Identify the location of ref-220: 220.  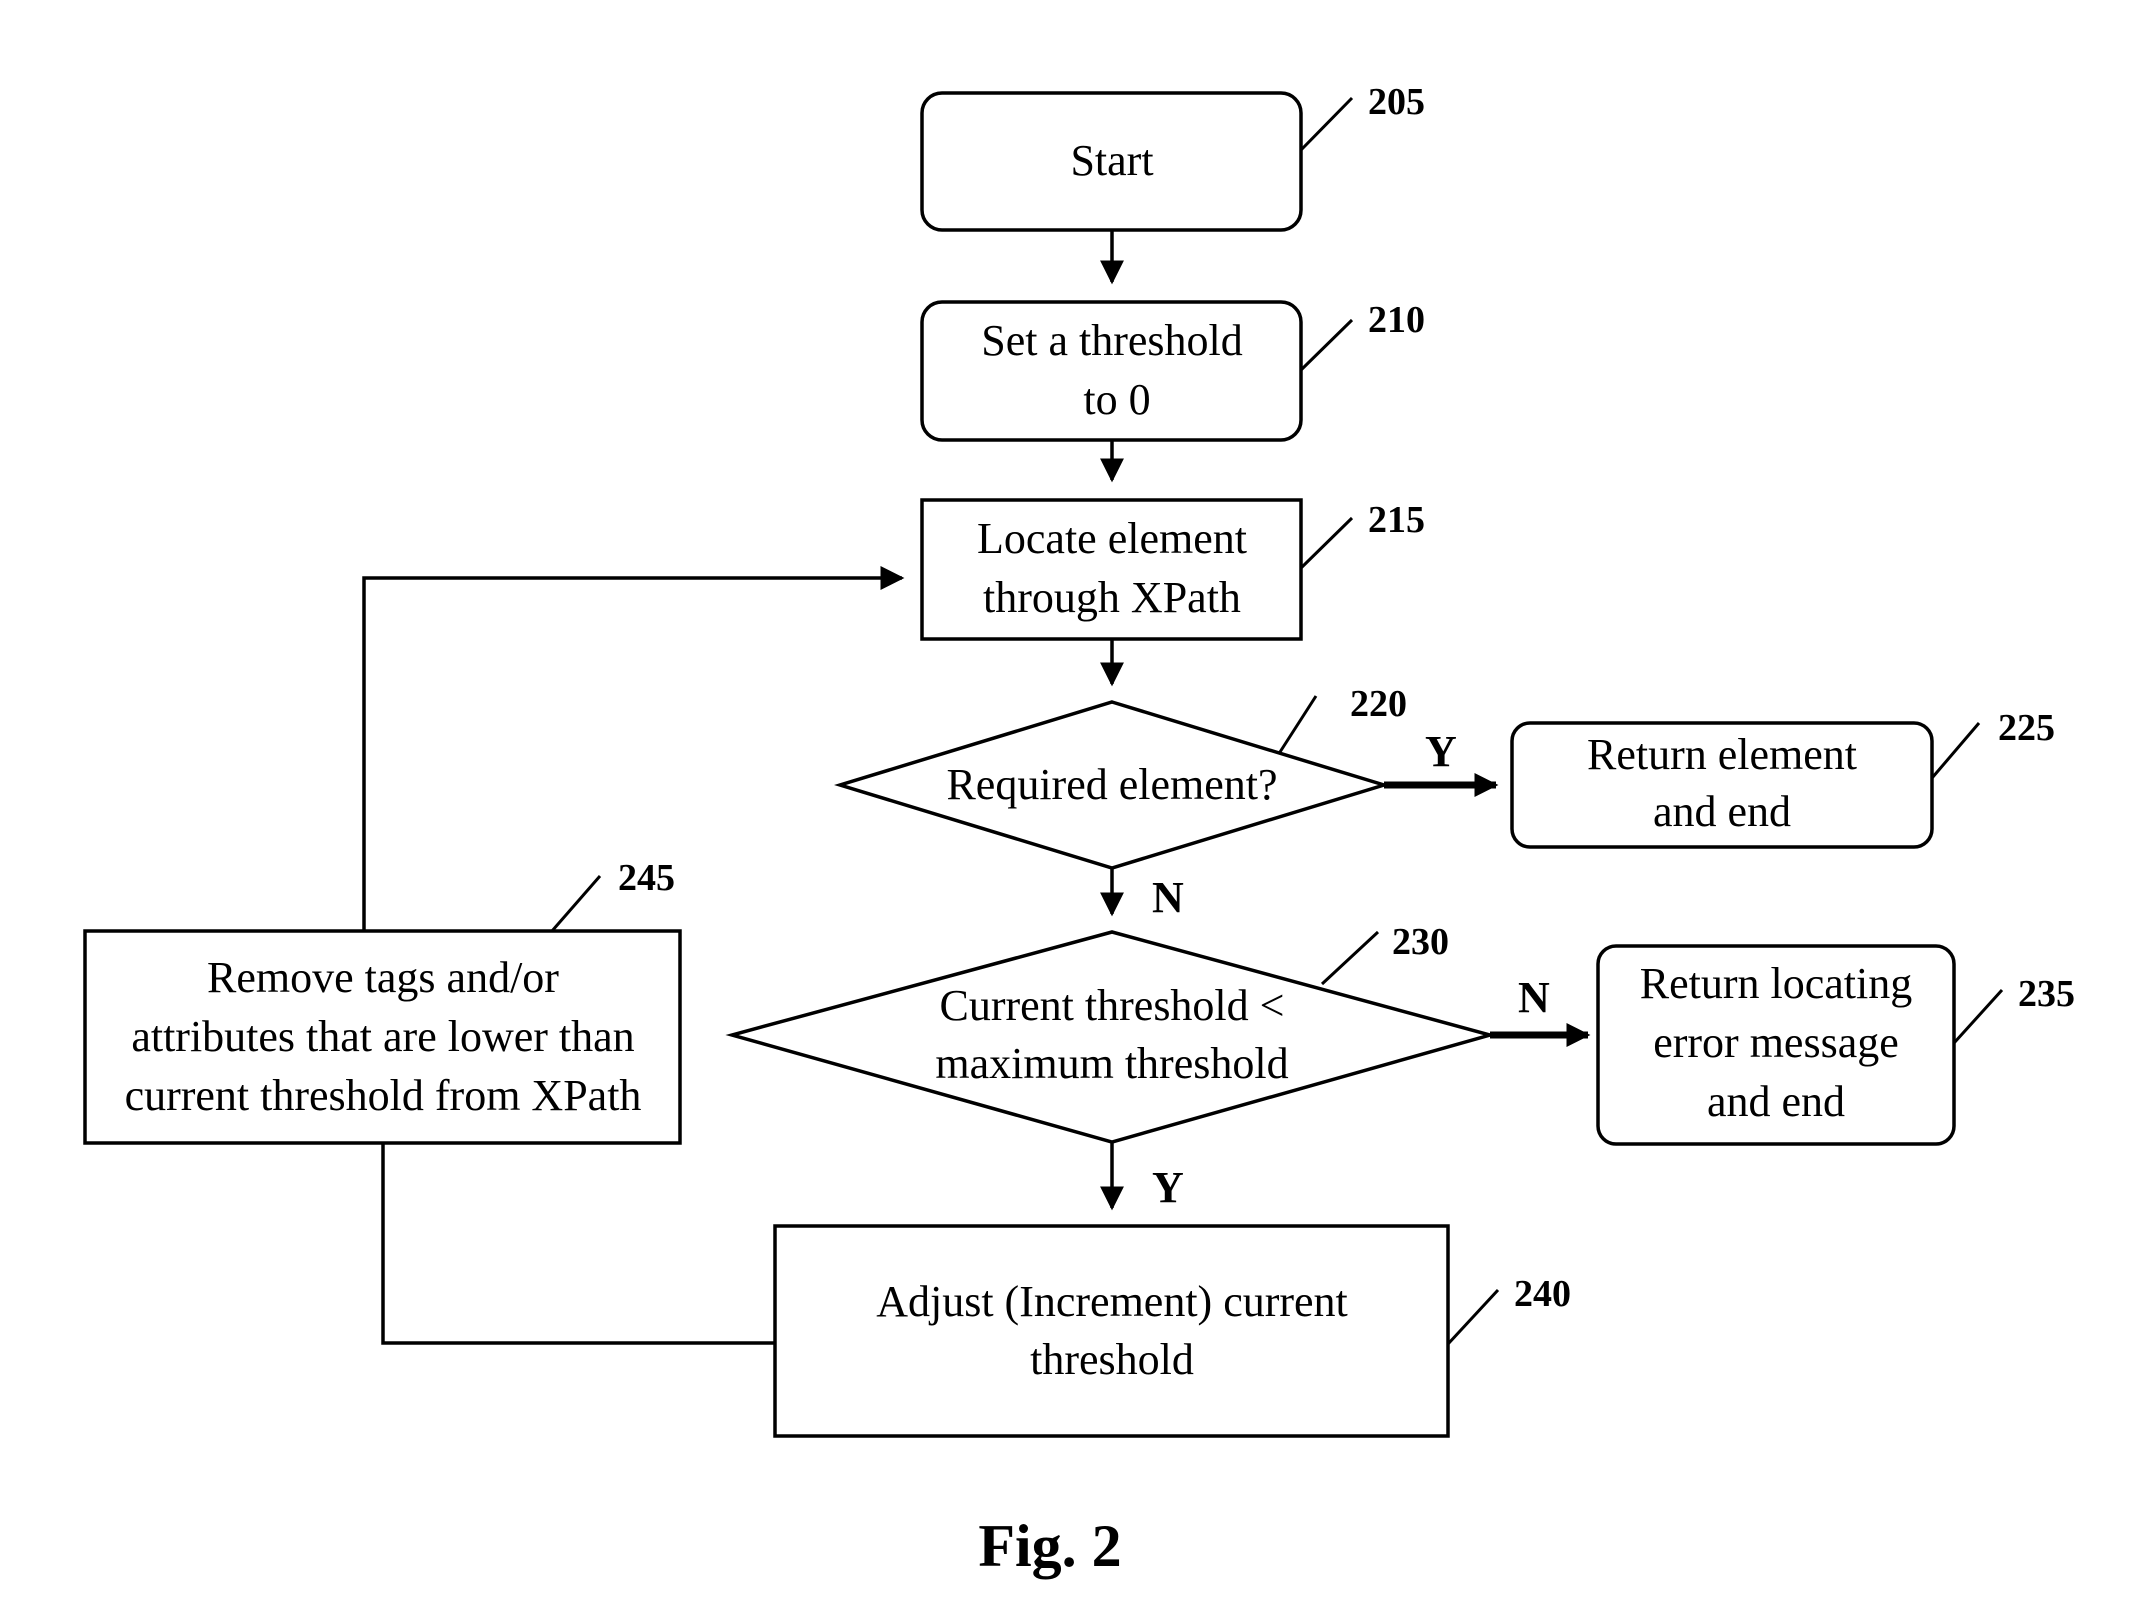
(1378, 704).